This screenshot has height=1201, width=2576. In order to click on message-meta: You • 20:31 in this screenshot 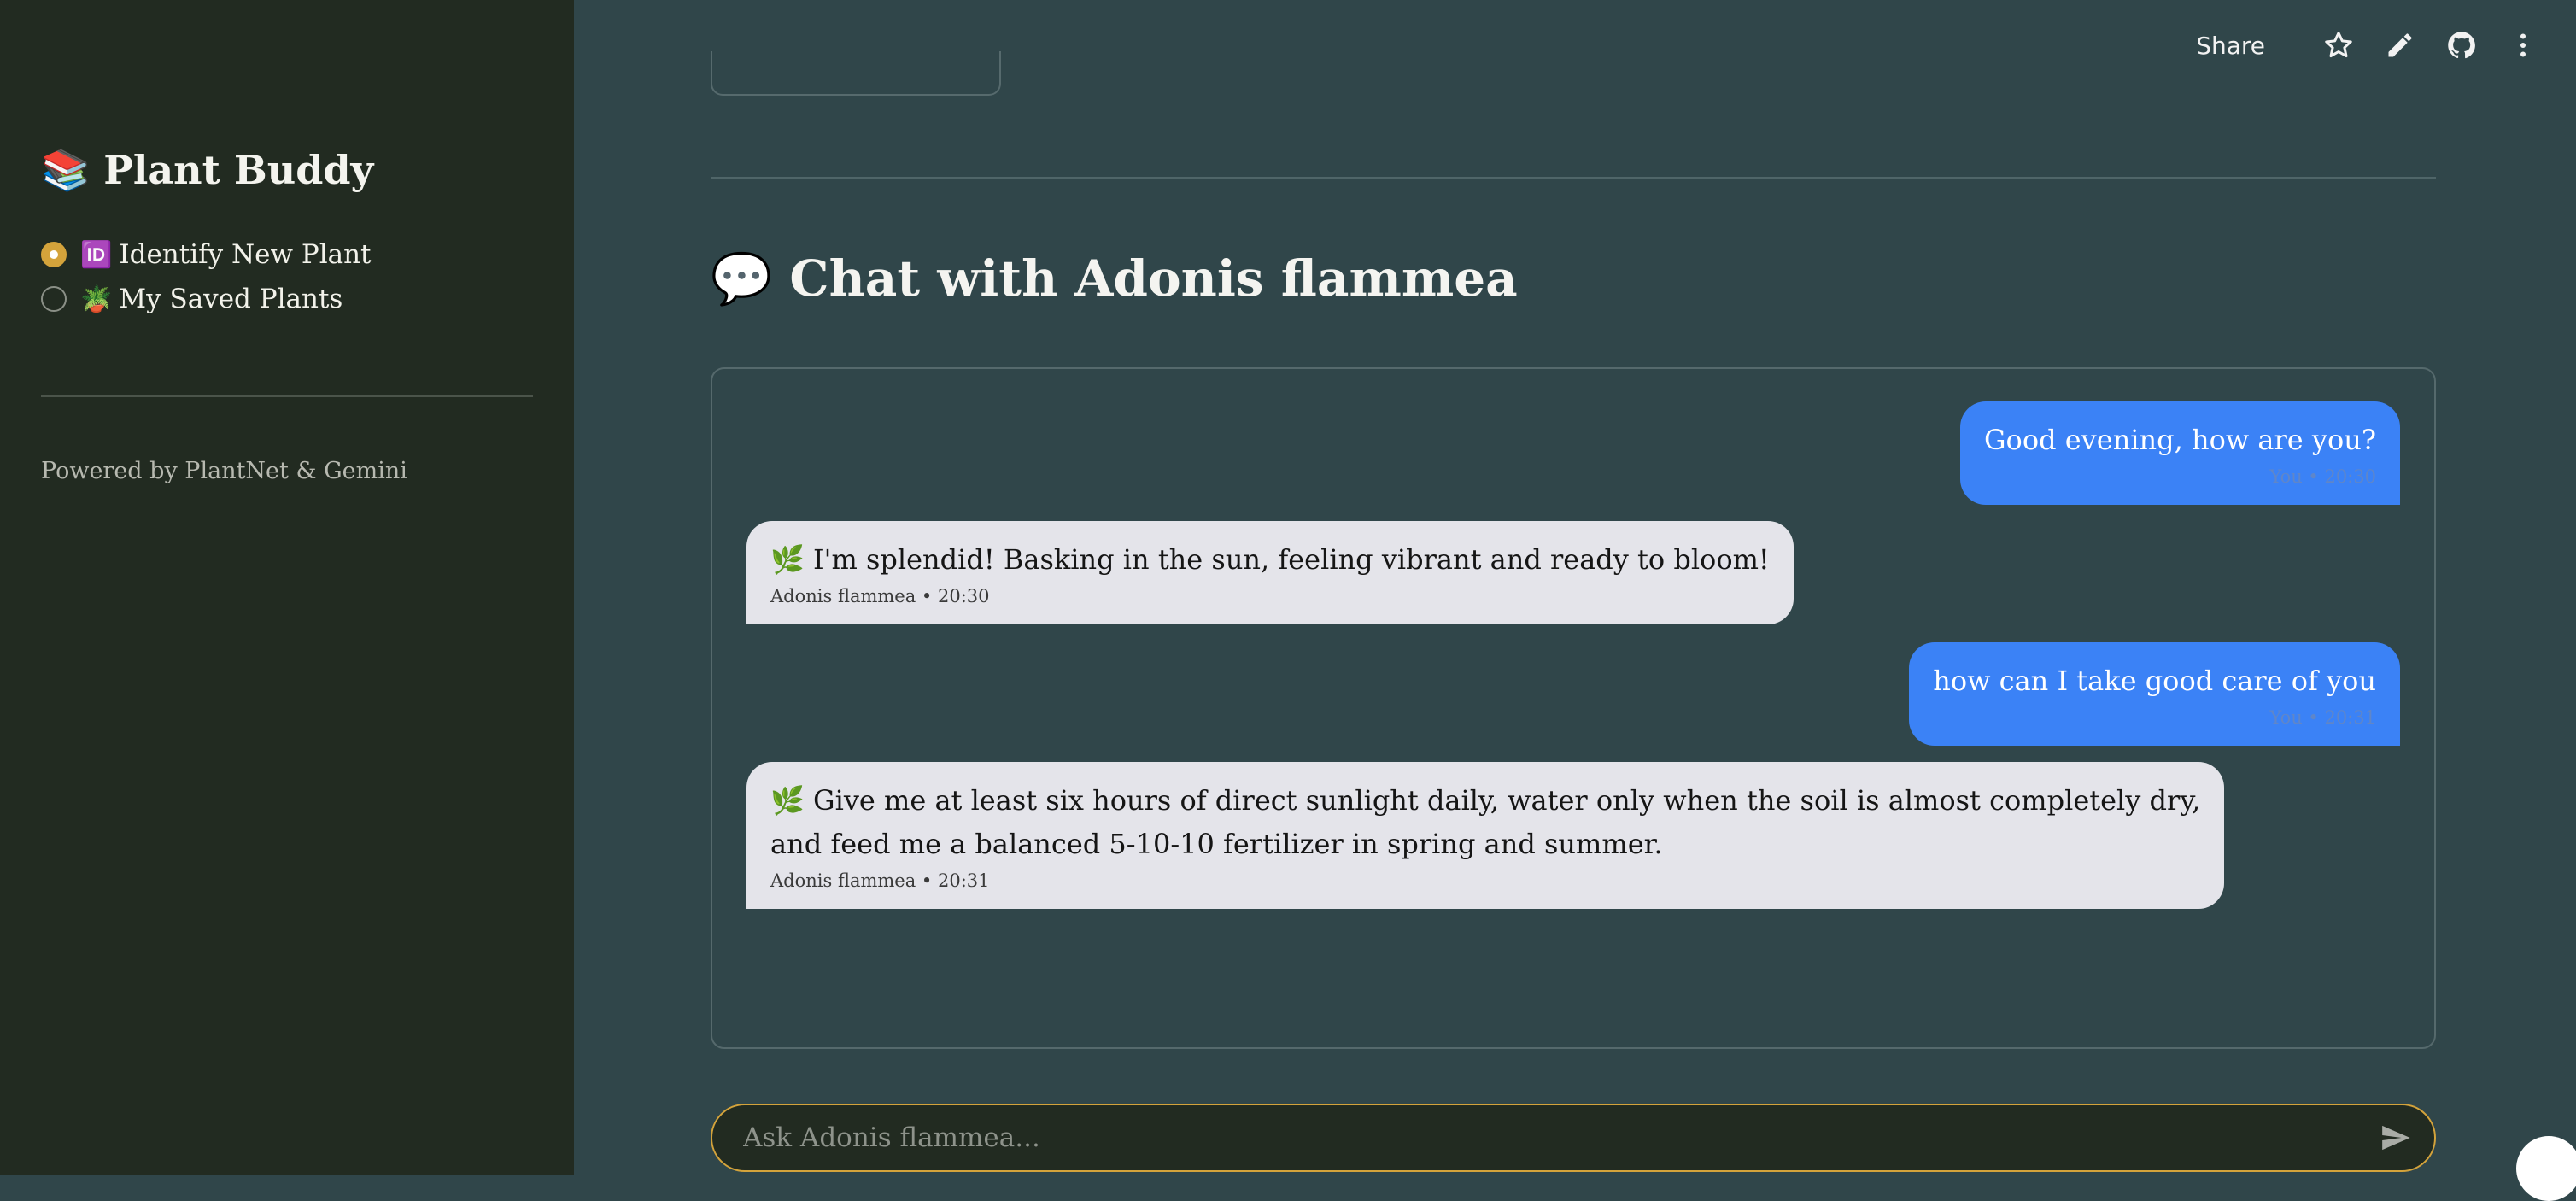, I will do `click(2322, 717)`.